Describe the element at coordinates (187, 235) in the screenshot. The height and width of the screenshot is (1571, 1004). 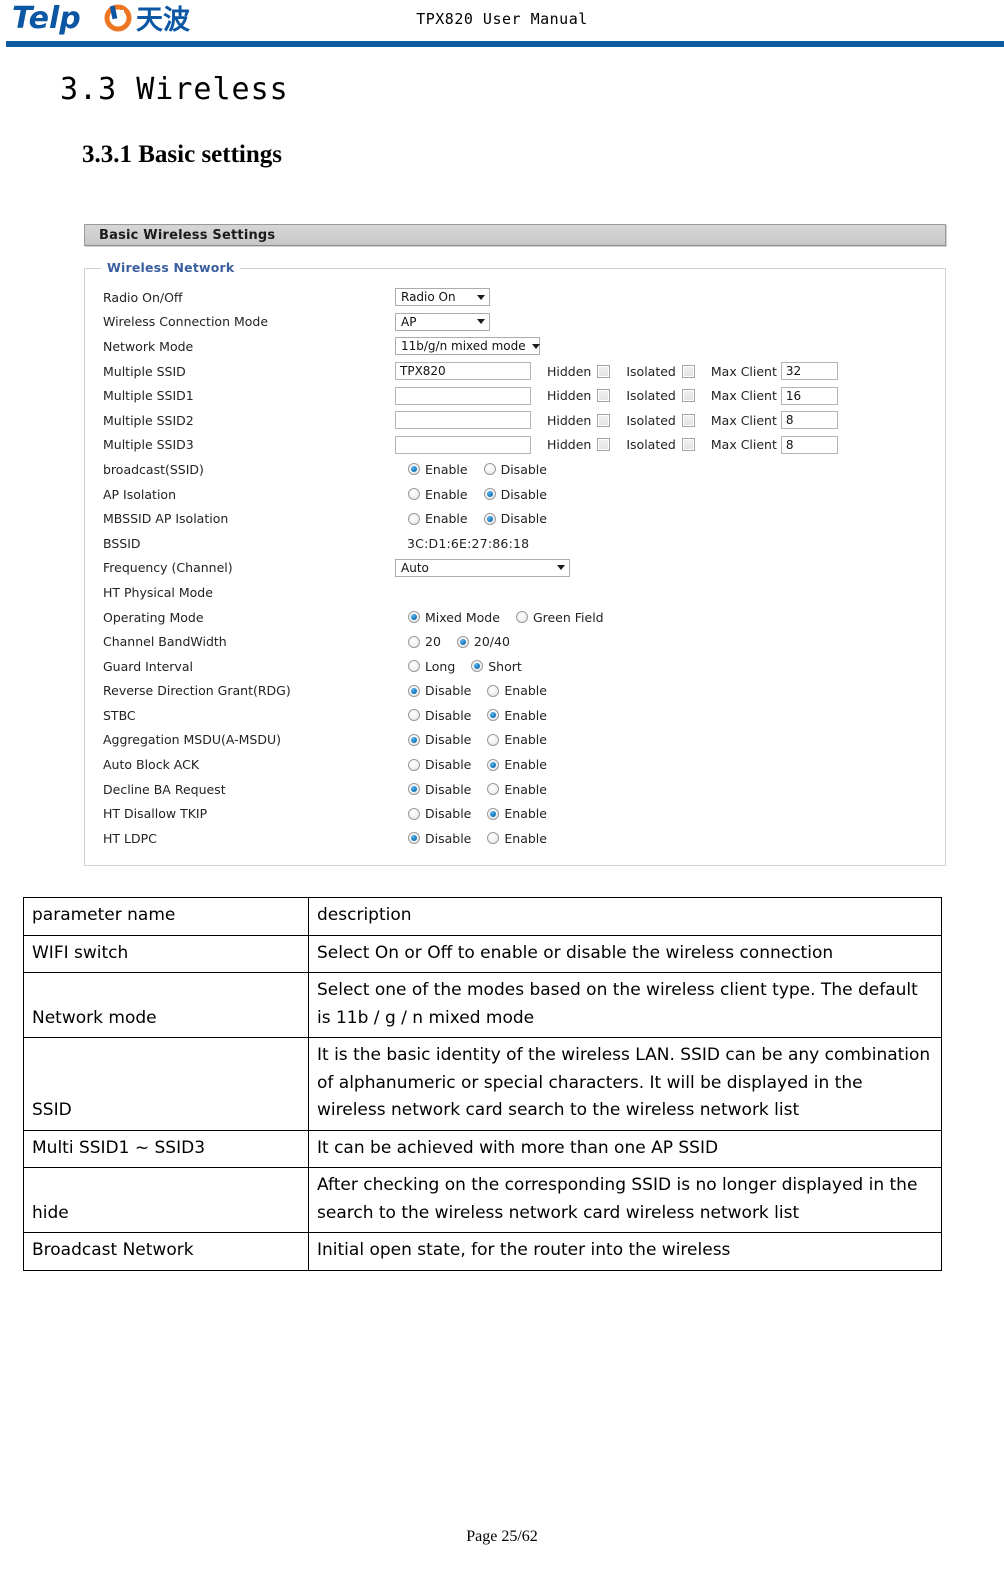
I see `panel-title: Basic Wireless Settings` at that location.